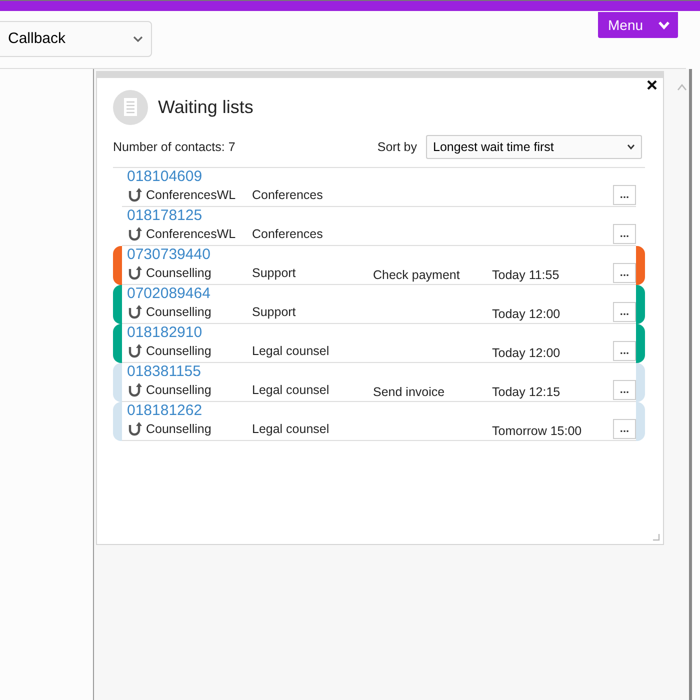  Describe the element at coordinates (130, 107) in the screenshot. I see `document-icon` at that location.